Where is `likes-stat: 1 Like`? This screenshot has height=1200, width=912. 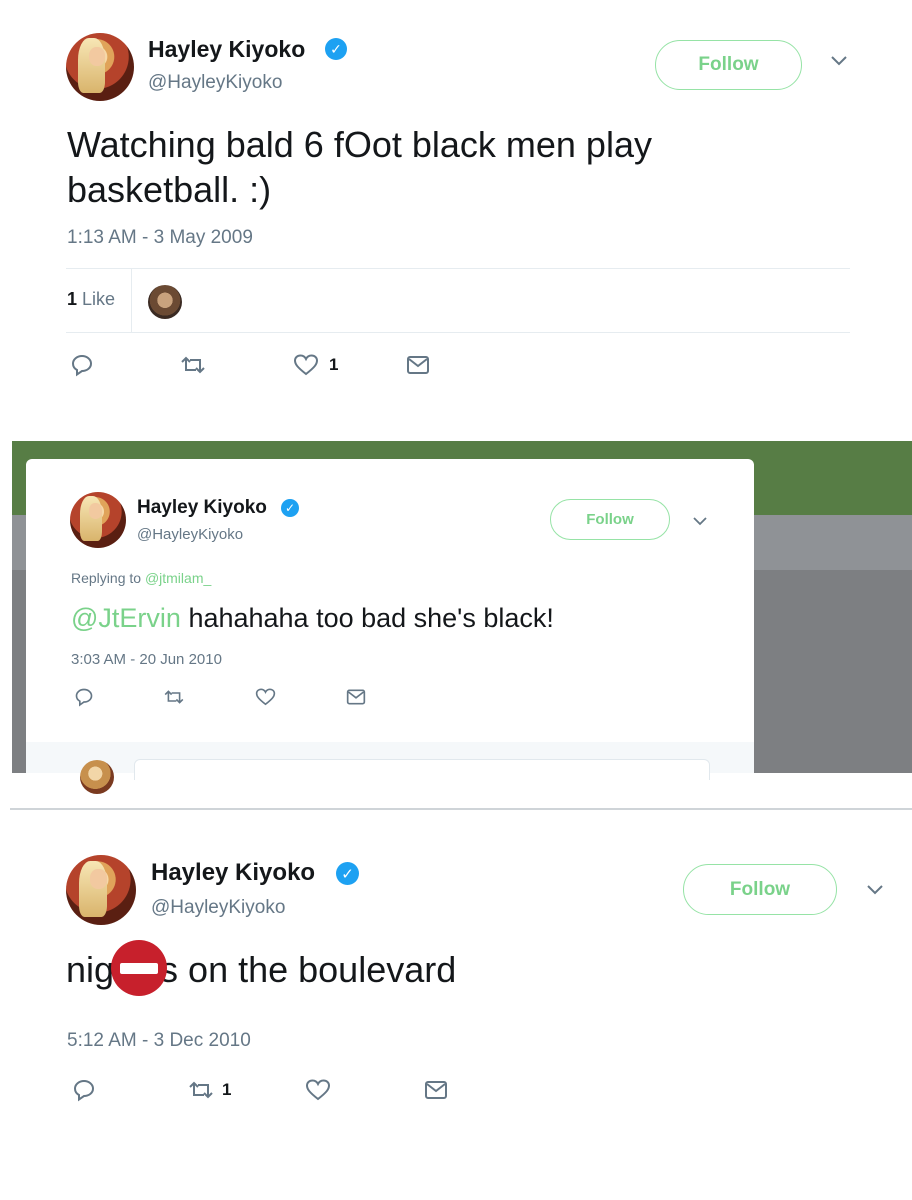
likes-stat: 1 Like is located at coordinates (91, 299).